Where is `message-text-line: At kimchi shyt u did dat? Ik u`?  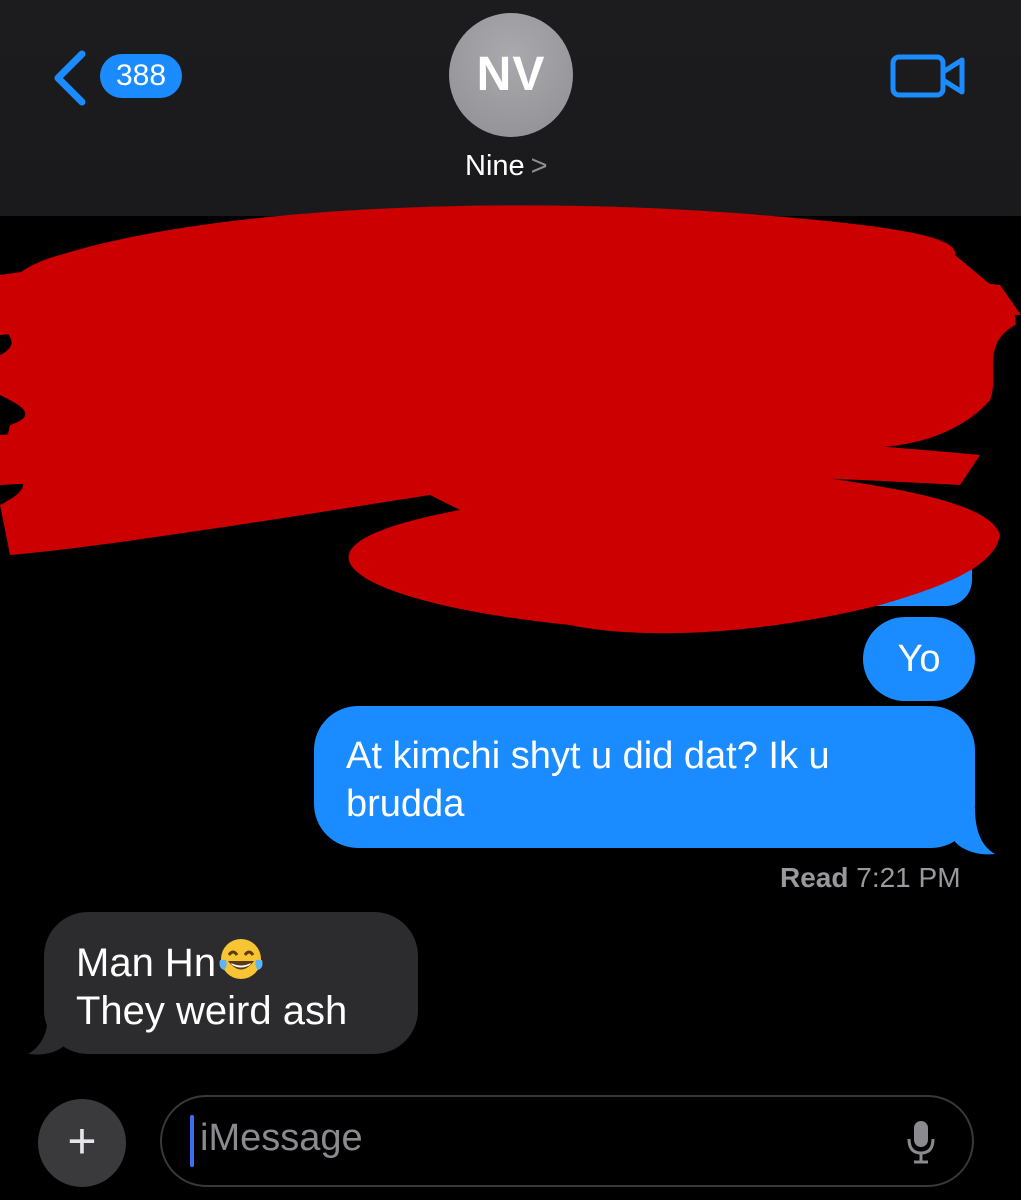 message-text-line: At kimchi shyt u did dat? Ik u is located at coordinates (588, 756).